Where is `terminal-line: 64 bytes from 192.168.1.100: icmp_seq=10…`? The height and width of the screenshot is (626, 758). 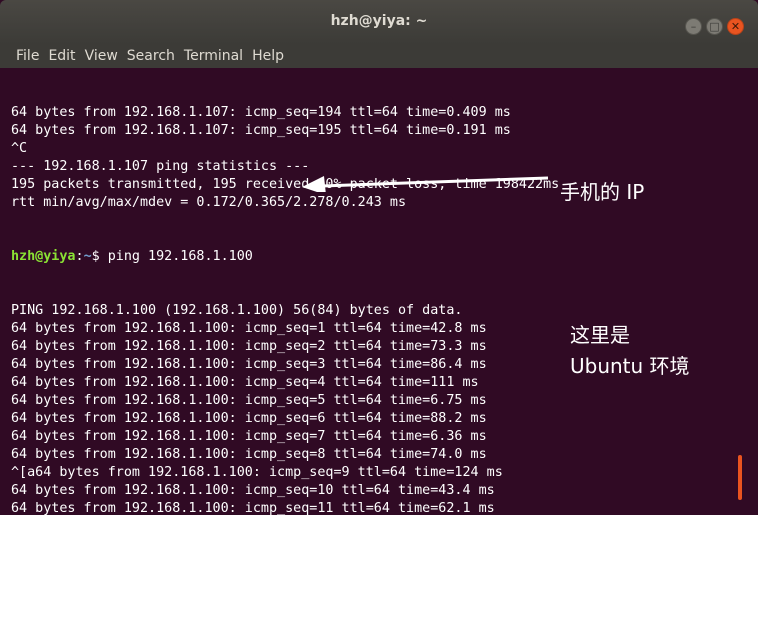 terminal-line: 64 bytes from 192.168.1.100: icmp_seq=10… is located at coordinates (253, 490).